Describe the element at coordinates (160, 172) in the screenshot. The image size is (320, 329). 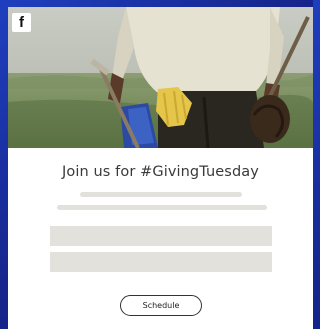
I see `post-title: Join us for #GivingTuesday` at that location.